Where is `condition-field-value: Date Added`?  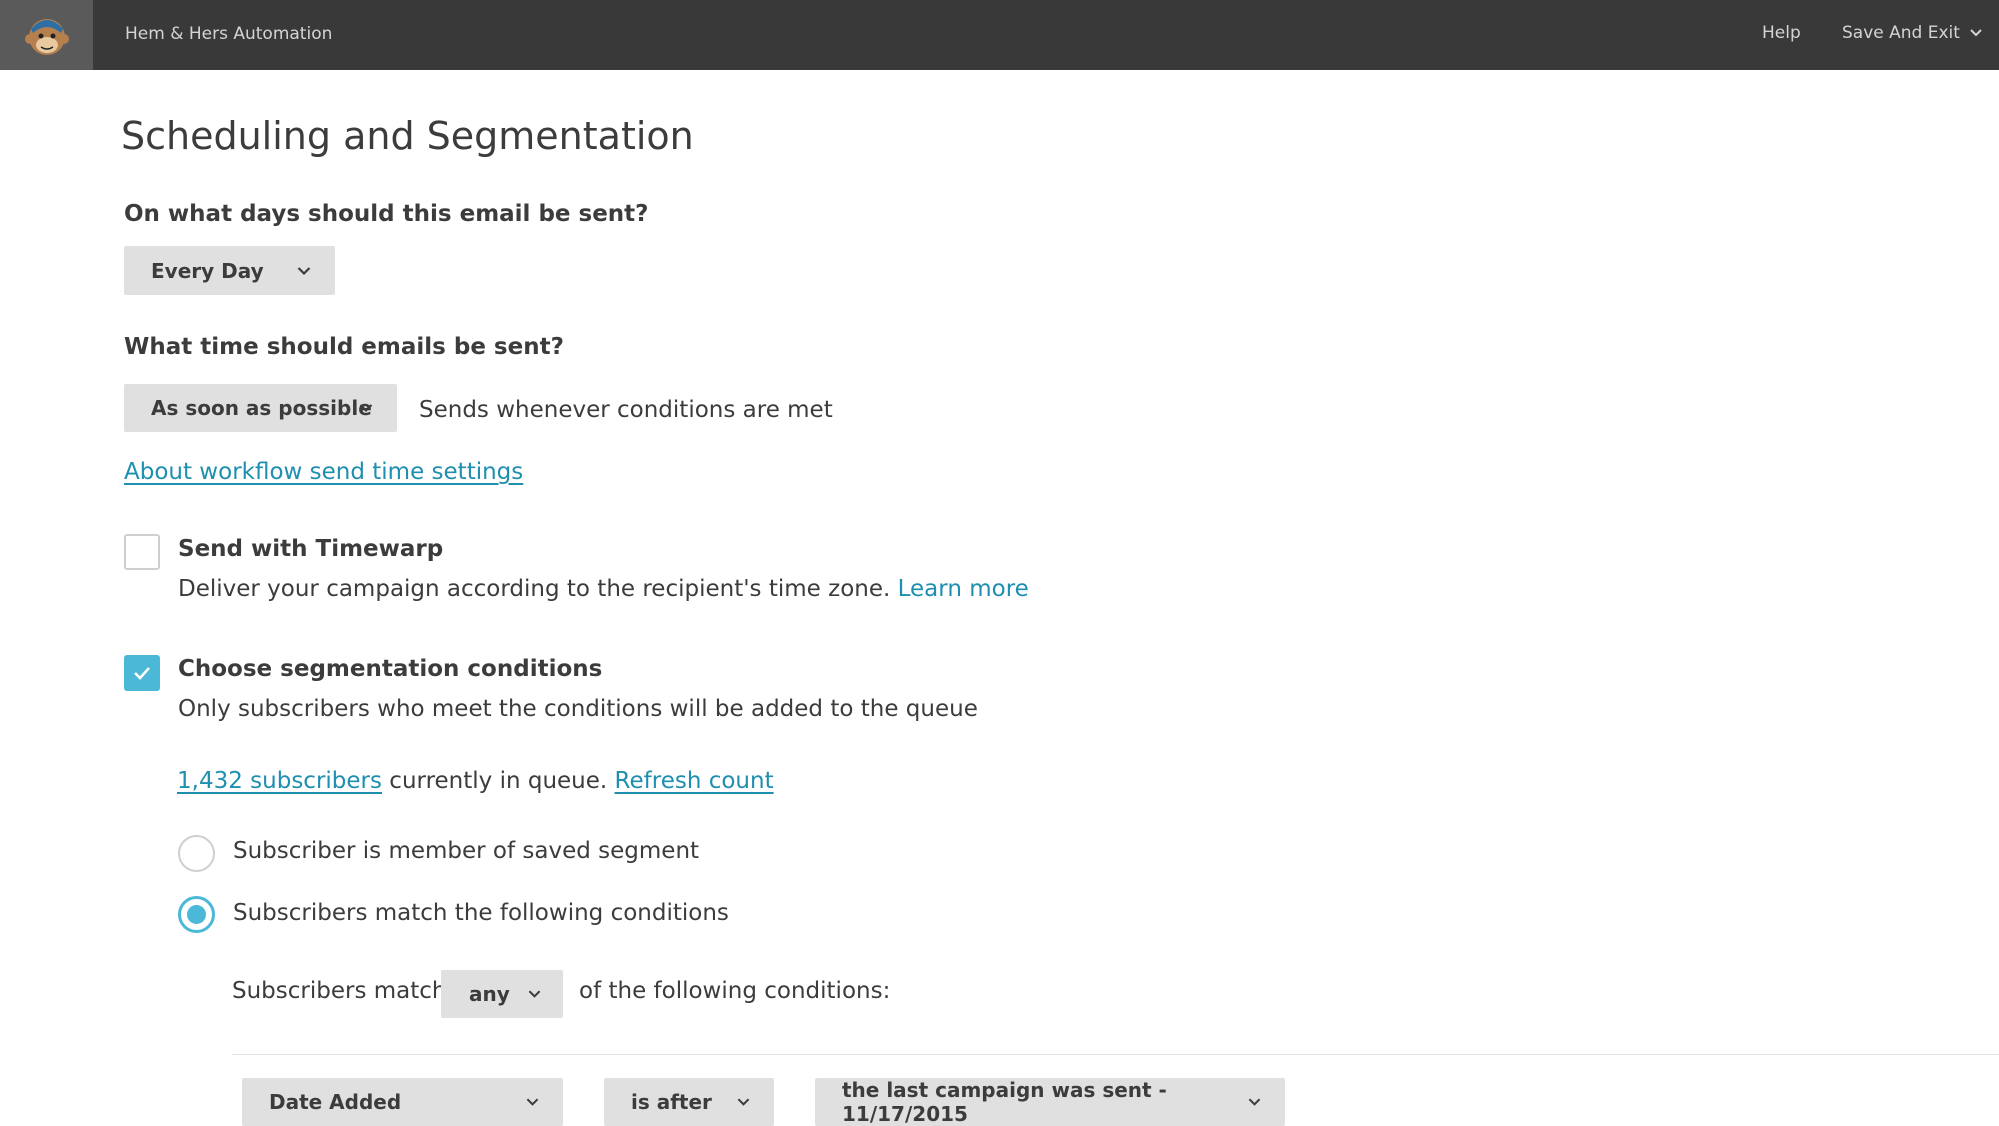 condition-field-value: Date Added is located at coordinates (335, 1102).